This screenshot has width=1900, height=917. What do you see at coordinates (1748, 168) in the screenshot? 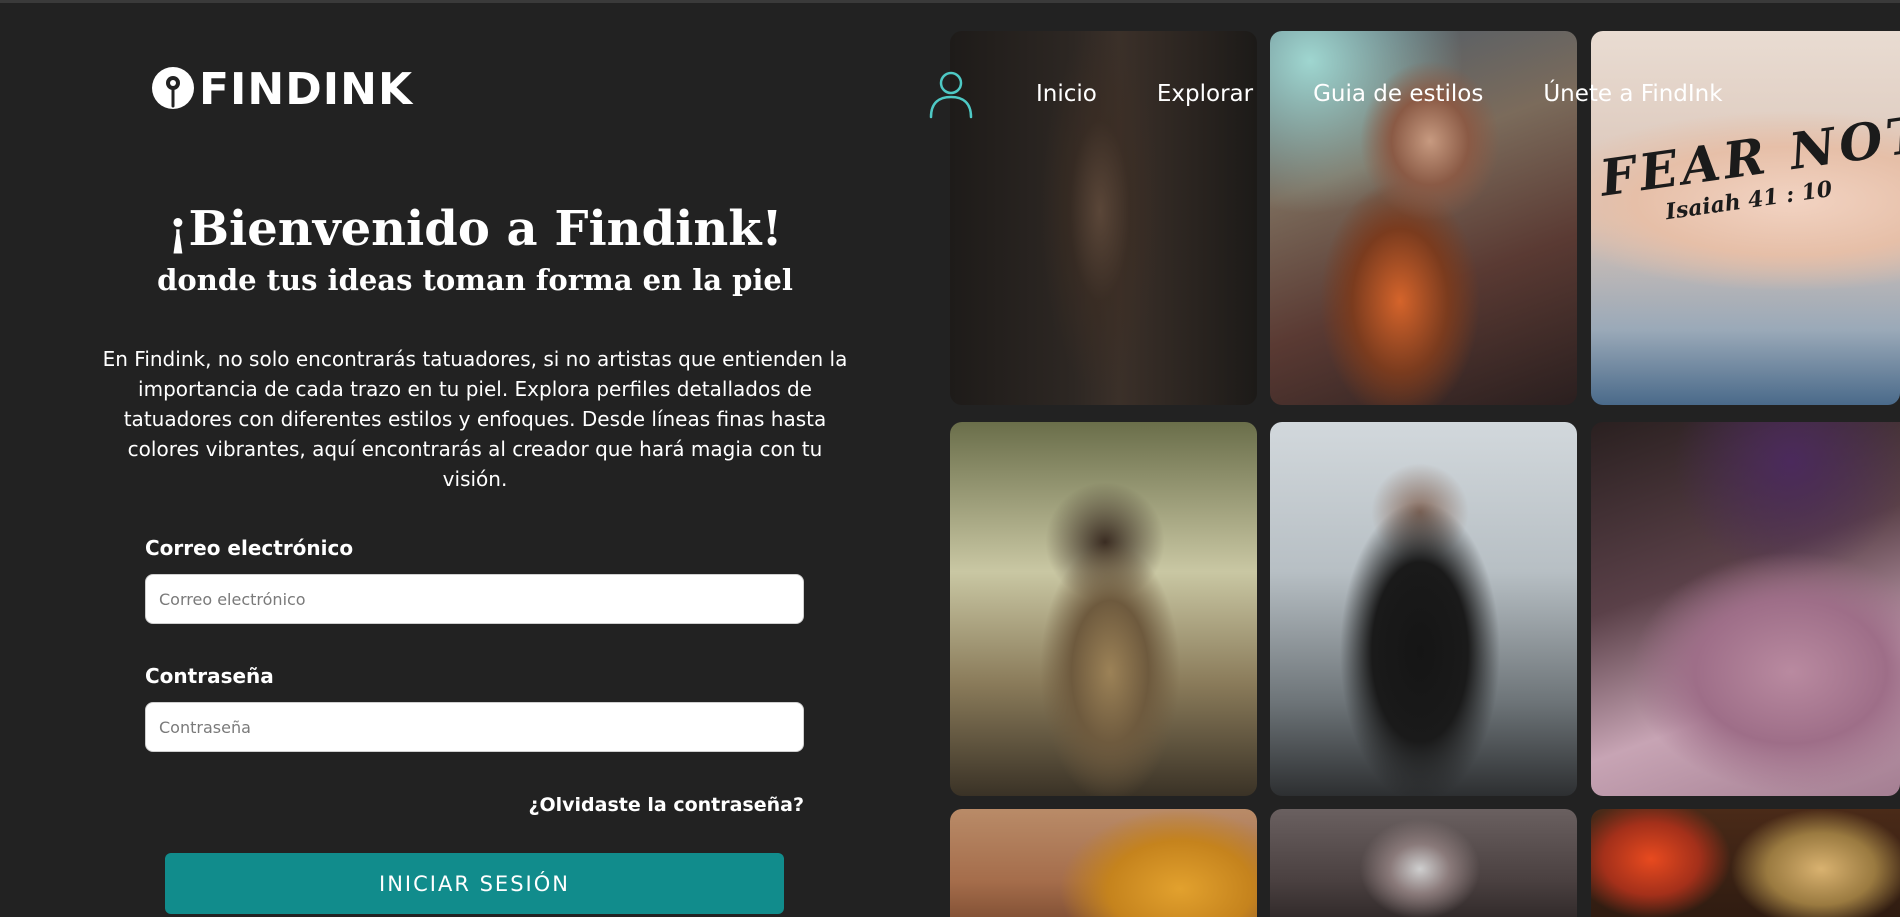
I see `tattoo-lettering: FEAR NOT Isaiah 41 : 10` at bounding box center [1748, 168].